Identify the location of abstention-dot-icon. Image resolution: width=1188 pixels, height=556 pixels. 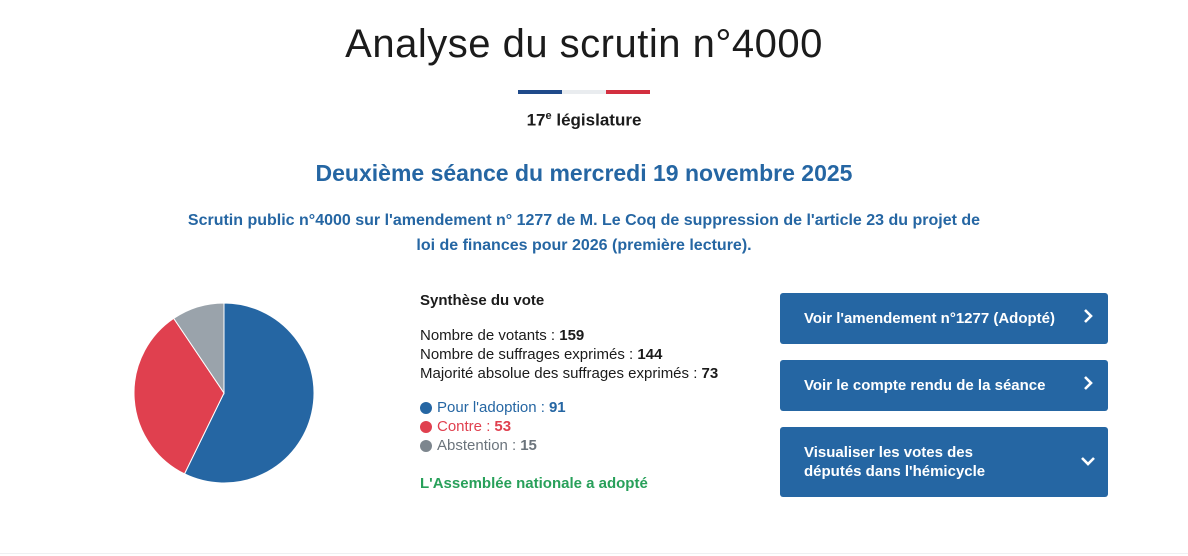
(426, 445).